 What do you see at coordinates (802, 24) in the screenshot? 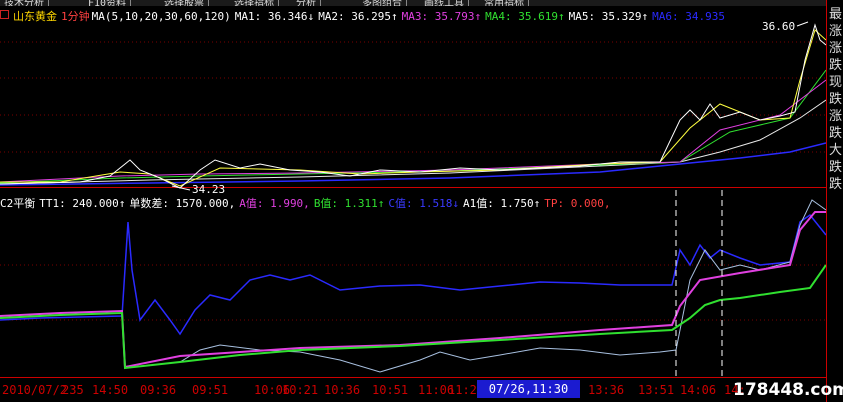
I see `high-price-pointer` at bounding box center [802, 24].